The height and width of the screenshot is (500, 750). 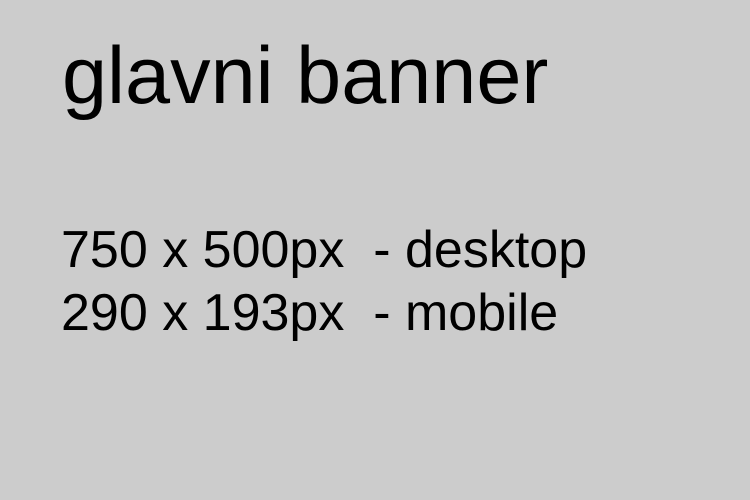 What do you see at coordinates (310, 313) in the screenshot?
I see `mobile-size-line: 290 x 193px - mobile` at bounding box center [310, 313].